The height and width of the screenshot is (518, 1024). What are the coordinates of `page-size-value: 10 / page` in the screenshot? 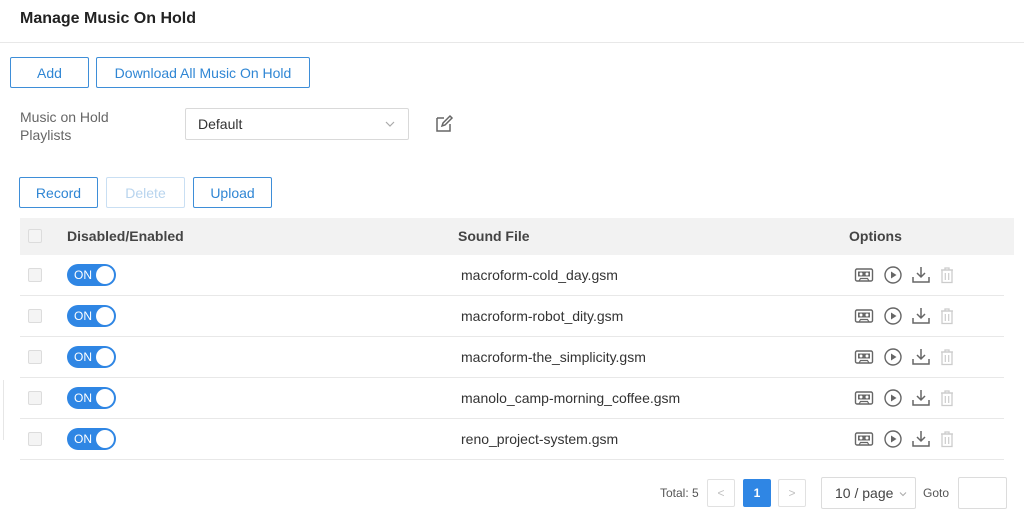 It's located at (864, 493).